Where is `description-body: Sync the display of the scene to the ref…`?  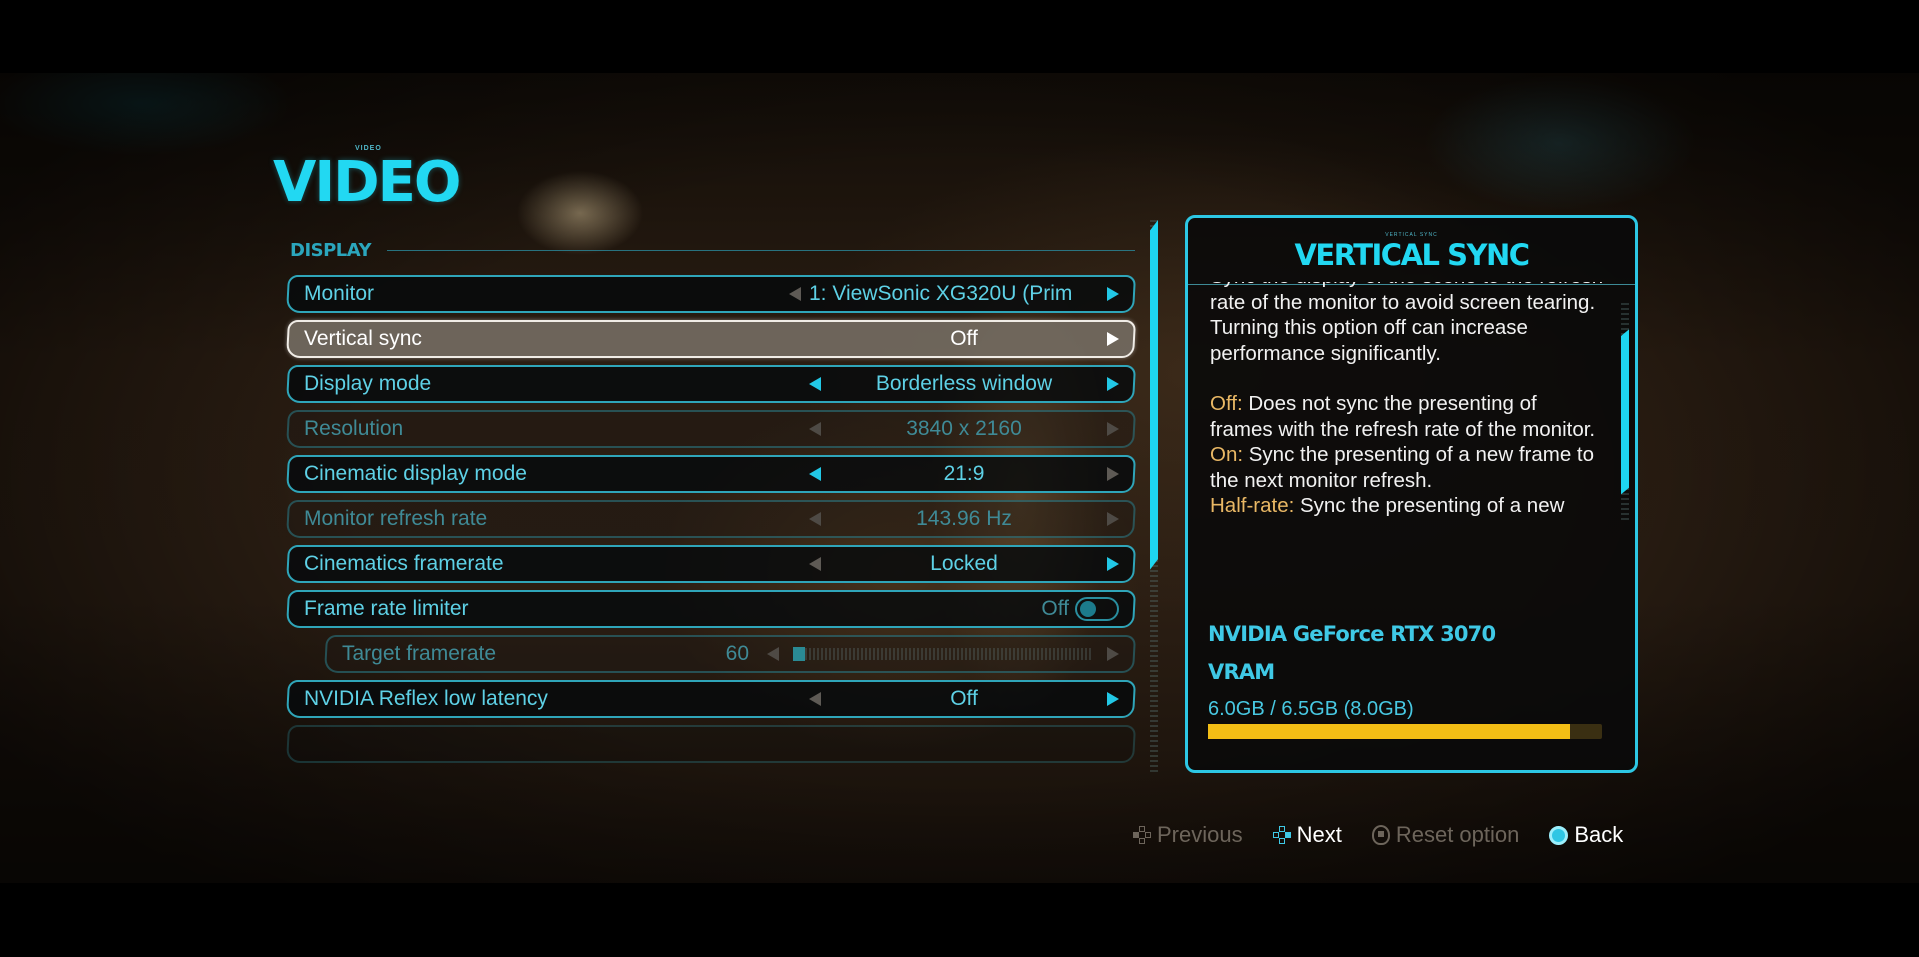 description-body: Sync the display of the scene to the ref… is located at coordinates (1407, 402).